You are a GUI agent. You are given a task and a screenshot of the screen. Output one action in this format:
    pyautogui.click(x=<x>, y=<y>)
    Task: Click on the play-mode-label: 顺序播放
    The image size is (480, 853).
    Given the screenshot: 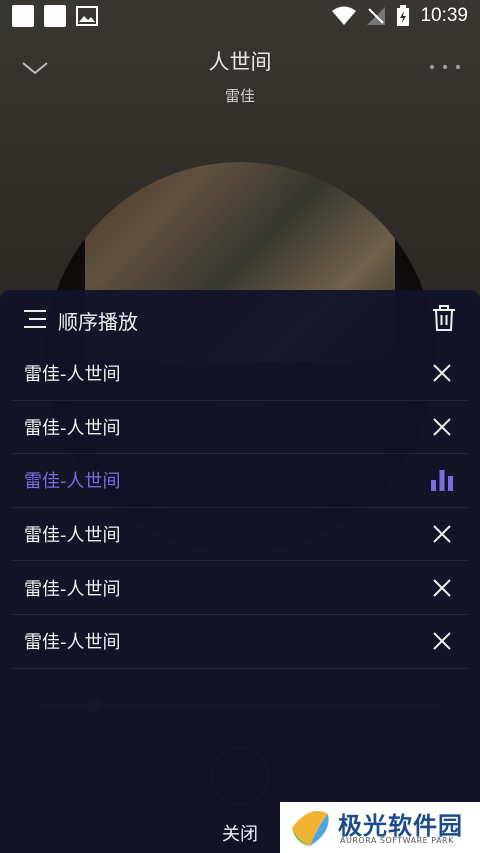 What is the action you would take?
    pyautogui.click(x=98, y=320)
    